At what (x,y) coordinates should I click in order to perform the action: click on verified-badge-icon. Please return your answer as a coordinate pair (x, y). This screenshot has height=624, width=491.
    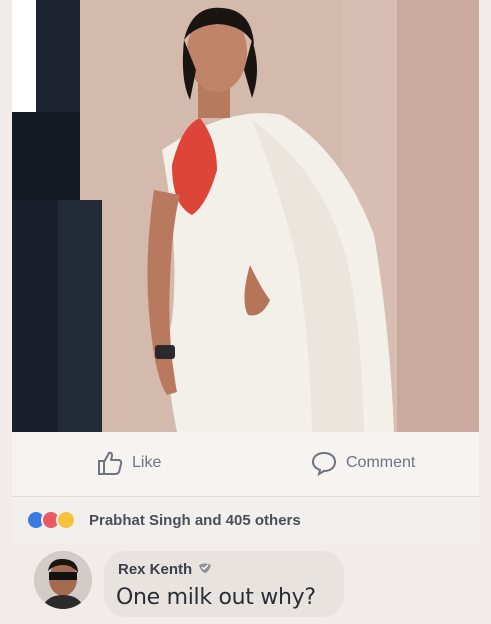
    Looking at the image, I should click on (205, 569).